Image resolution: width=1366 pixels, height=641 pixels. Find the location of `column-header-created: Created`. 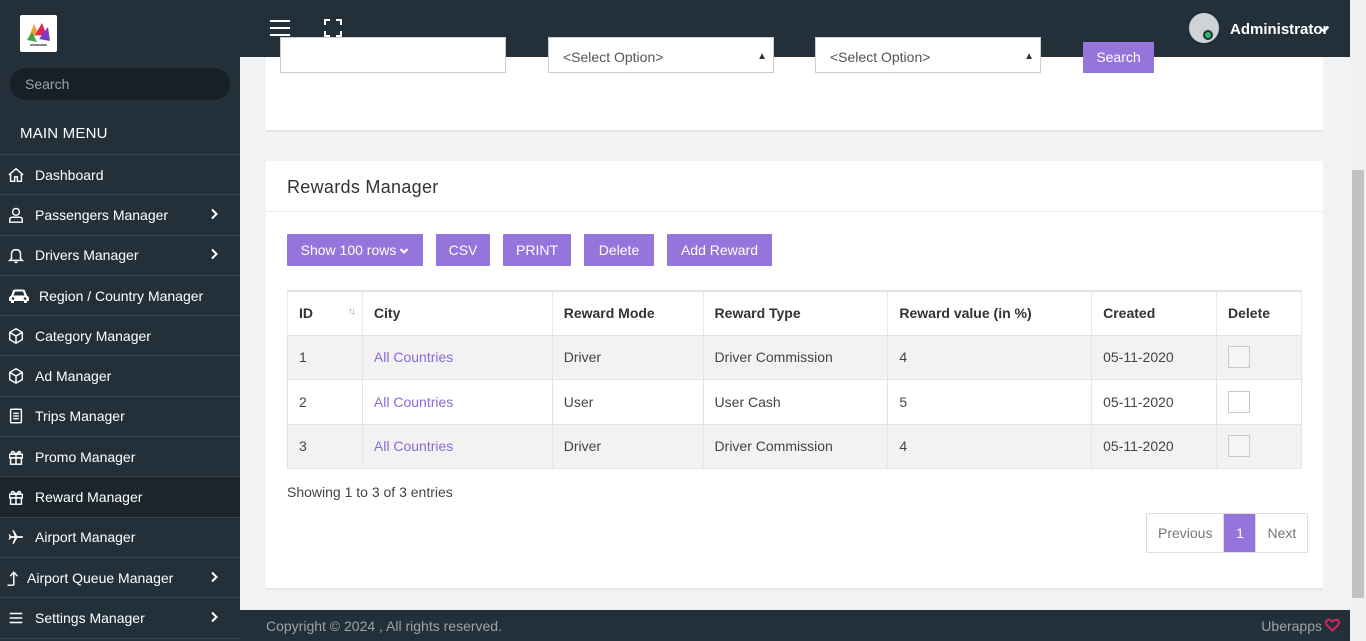

column-header-created: Created is located at coordinates (1154, 313).